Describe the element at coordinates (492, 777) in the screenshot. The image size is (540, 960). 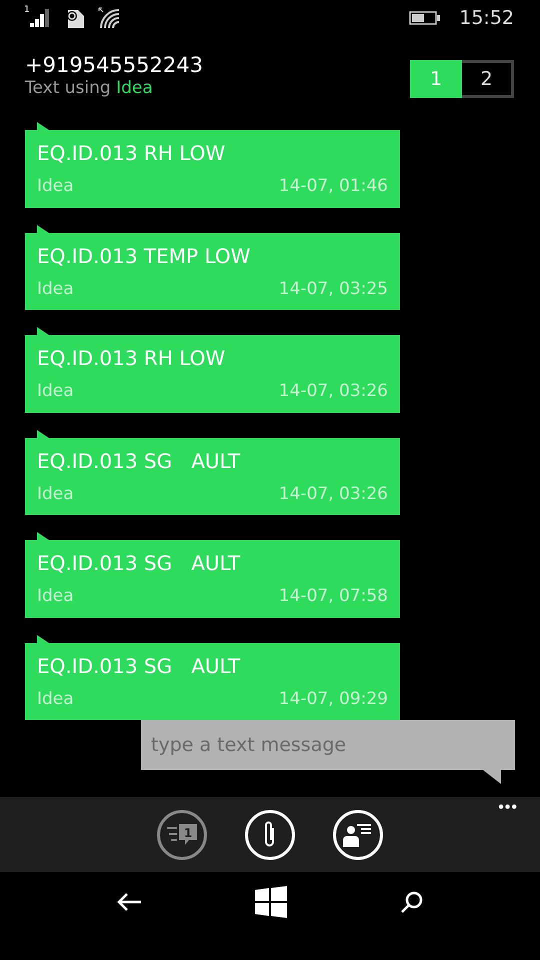
I see `speech-tail-icon` at that location.